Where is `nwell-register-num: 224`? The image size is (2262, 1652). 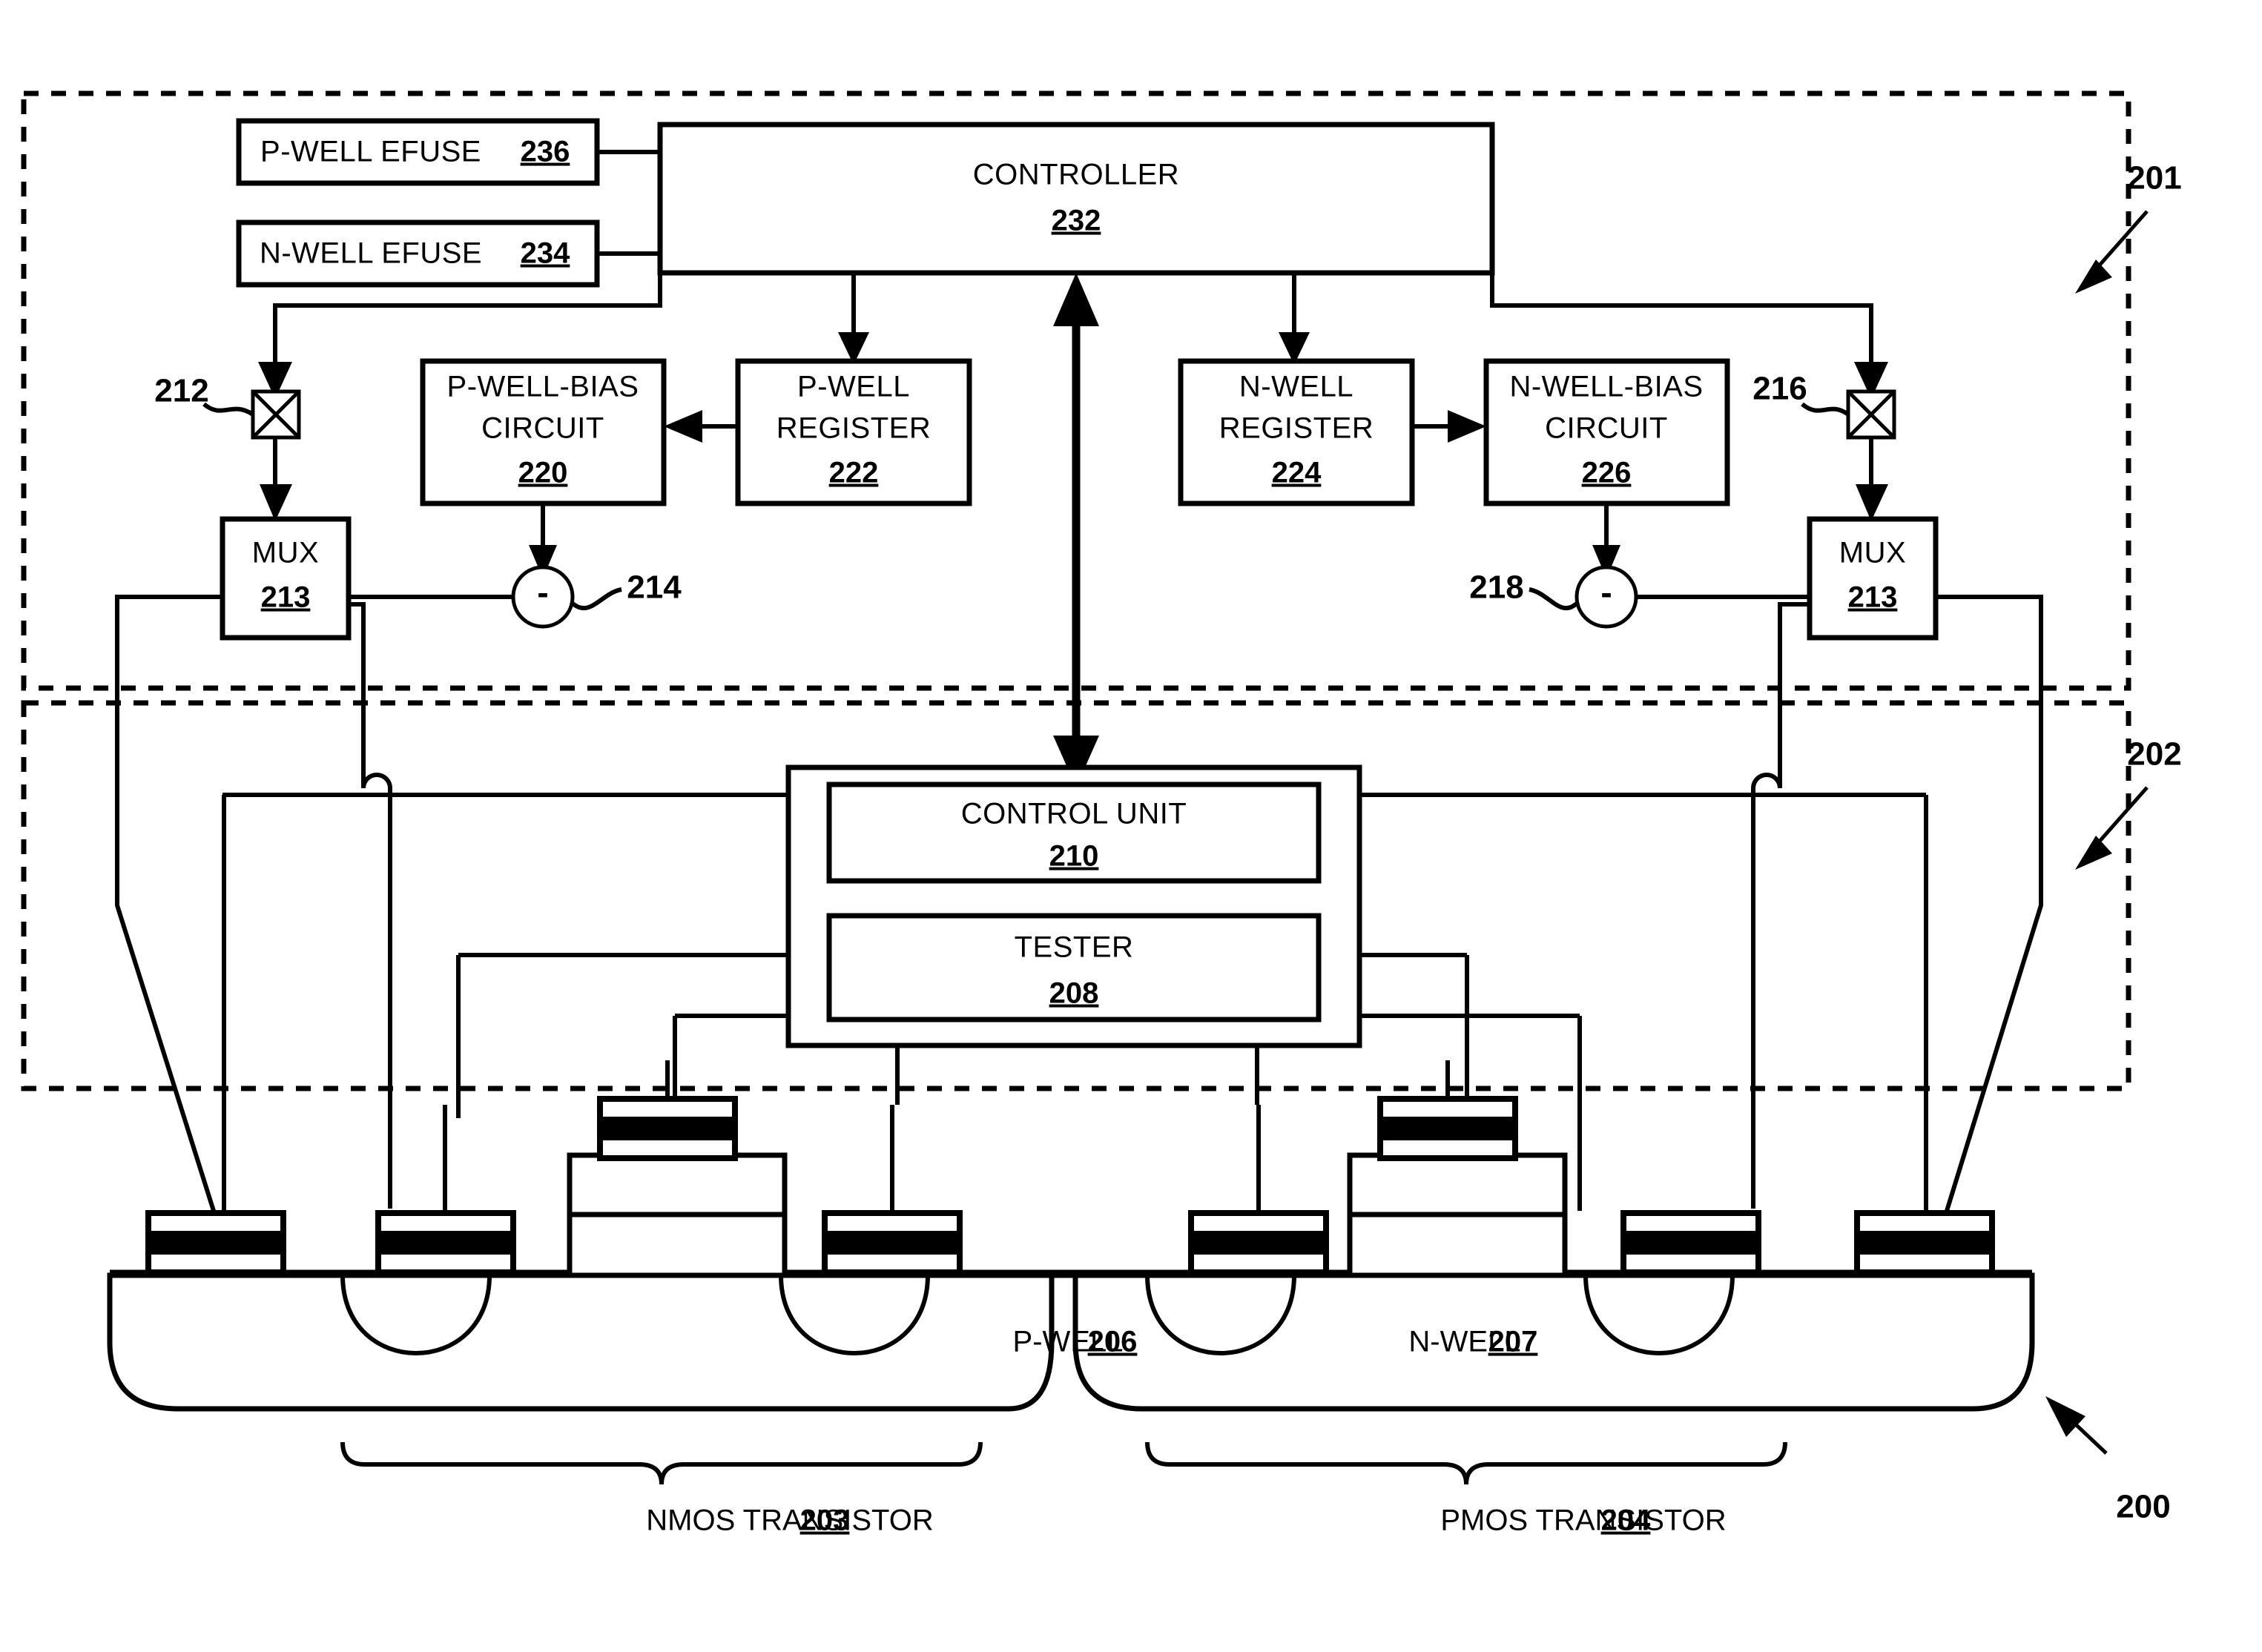 nwell-register-num: 224 is located at coordinates (1297, 473).